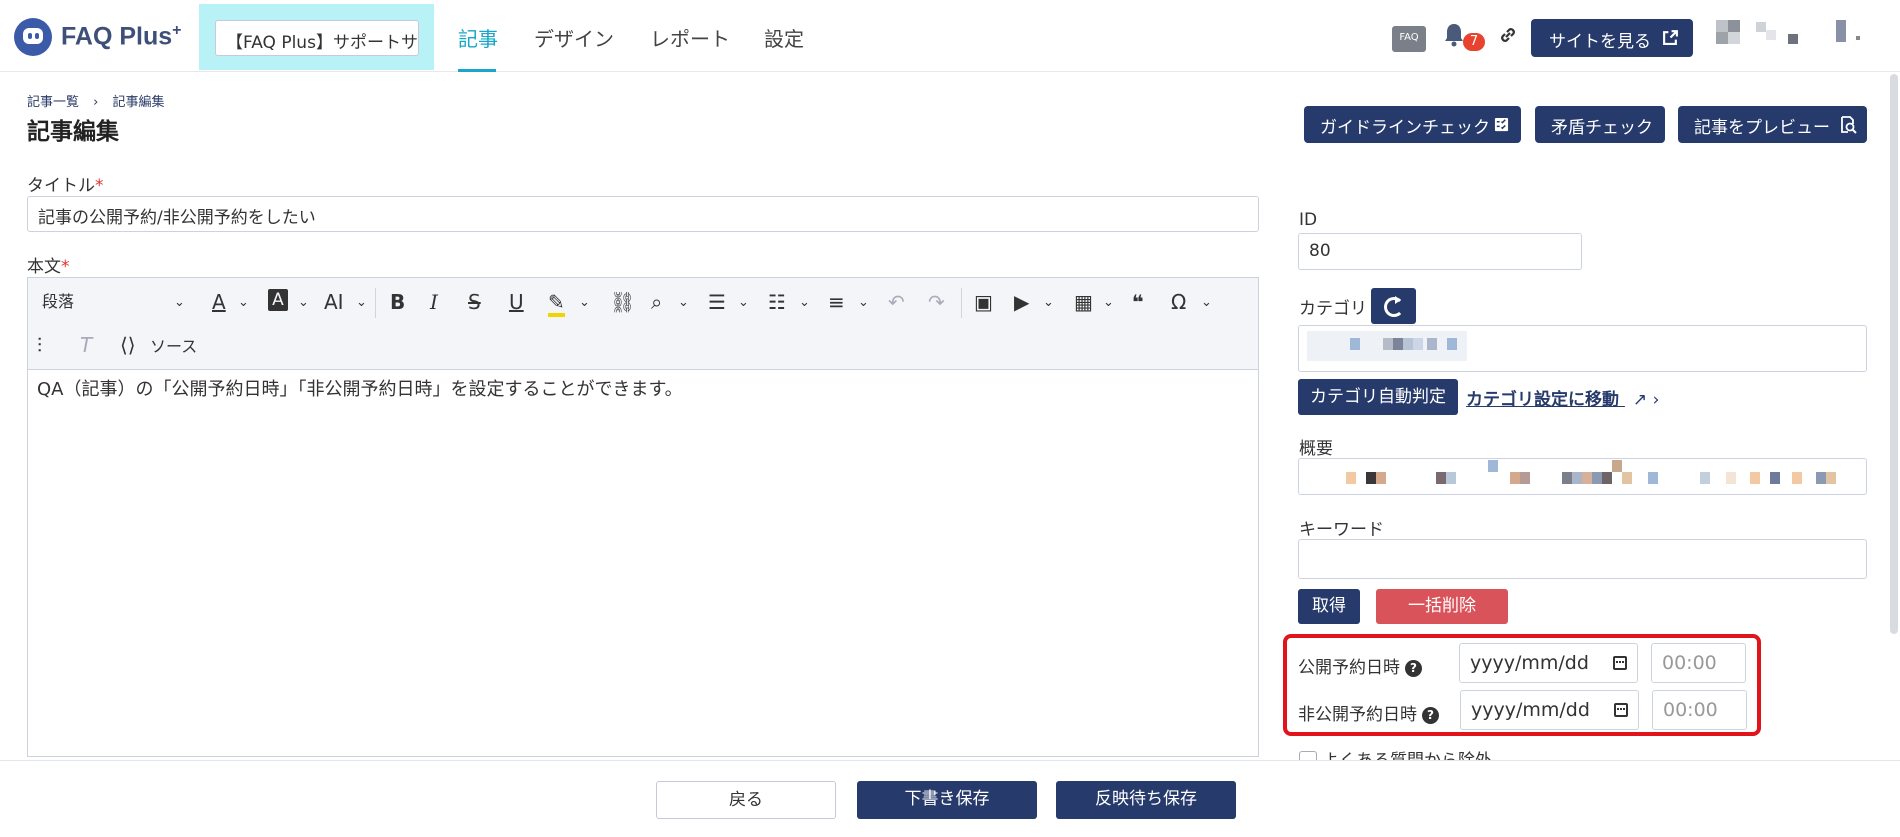  Describe the element at coordinates (1548, 663) in the screenshot. I see `publish-date-input: yyyy/mm/dd` at that location.